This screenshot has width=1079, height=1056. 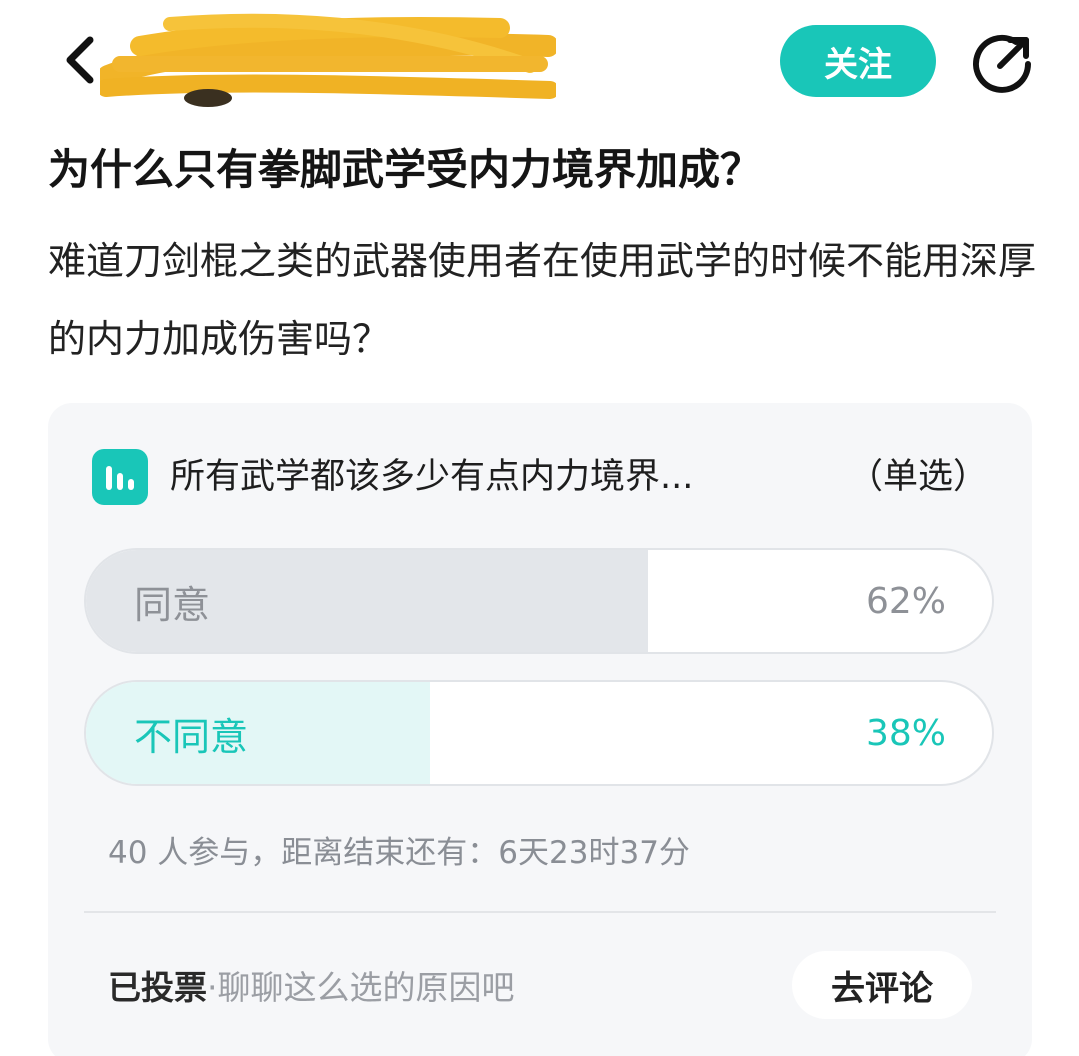 I want to click on poll-option-label: 不同意, so click(x=191, y=736).